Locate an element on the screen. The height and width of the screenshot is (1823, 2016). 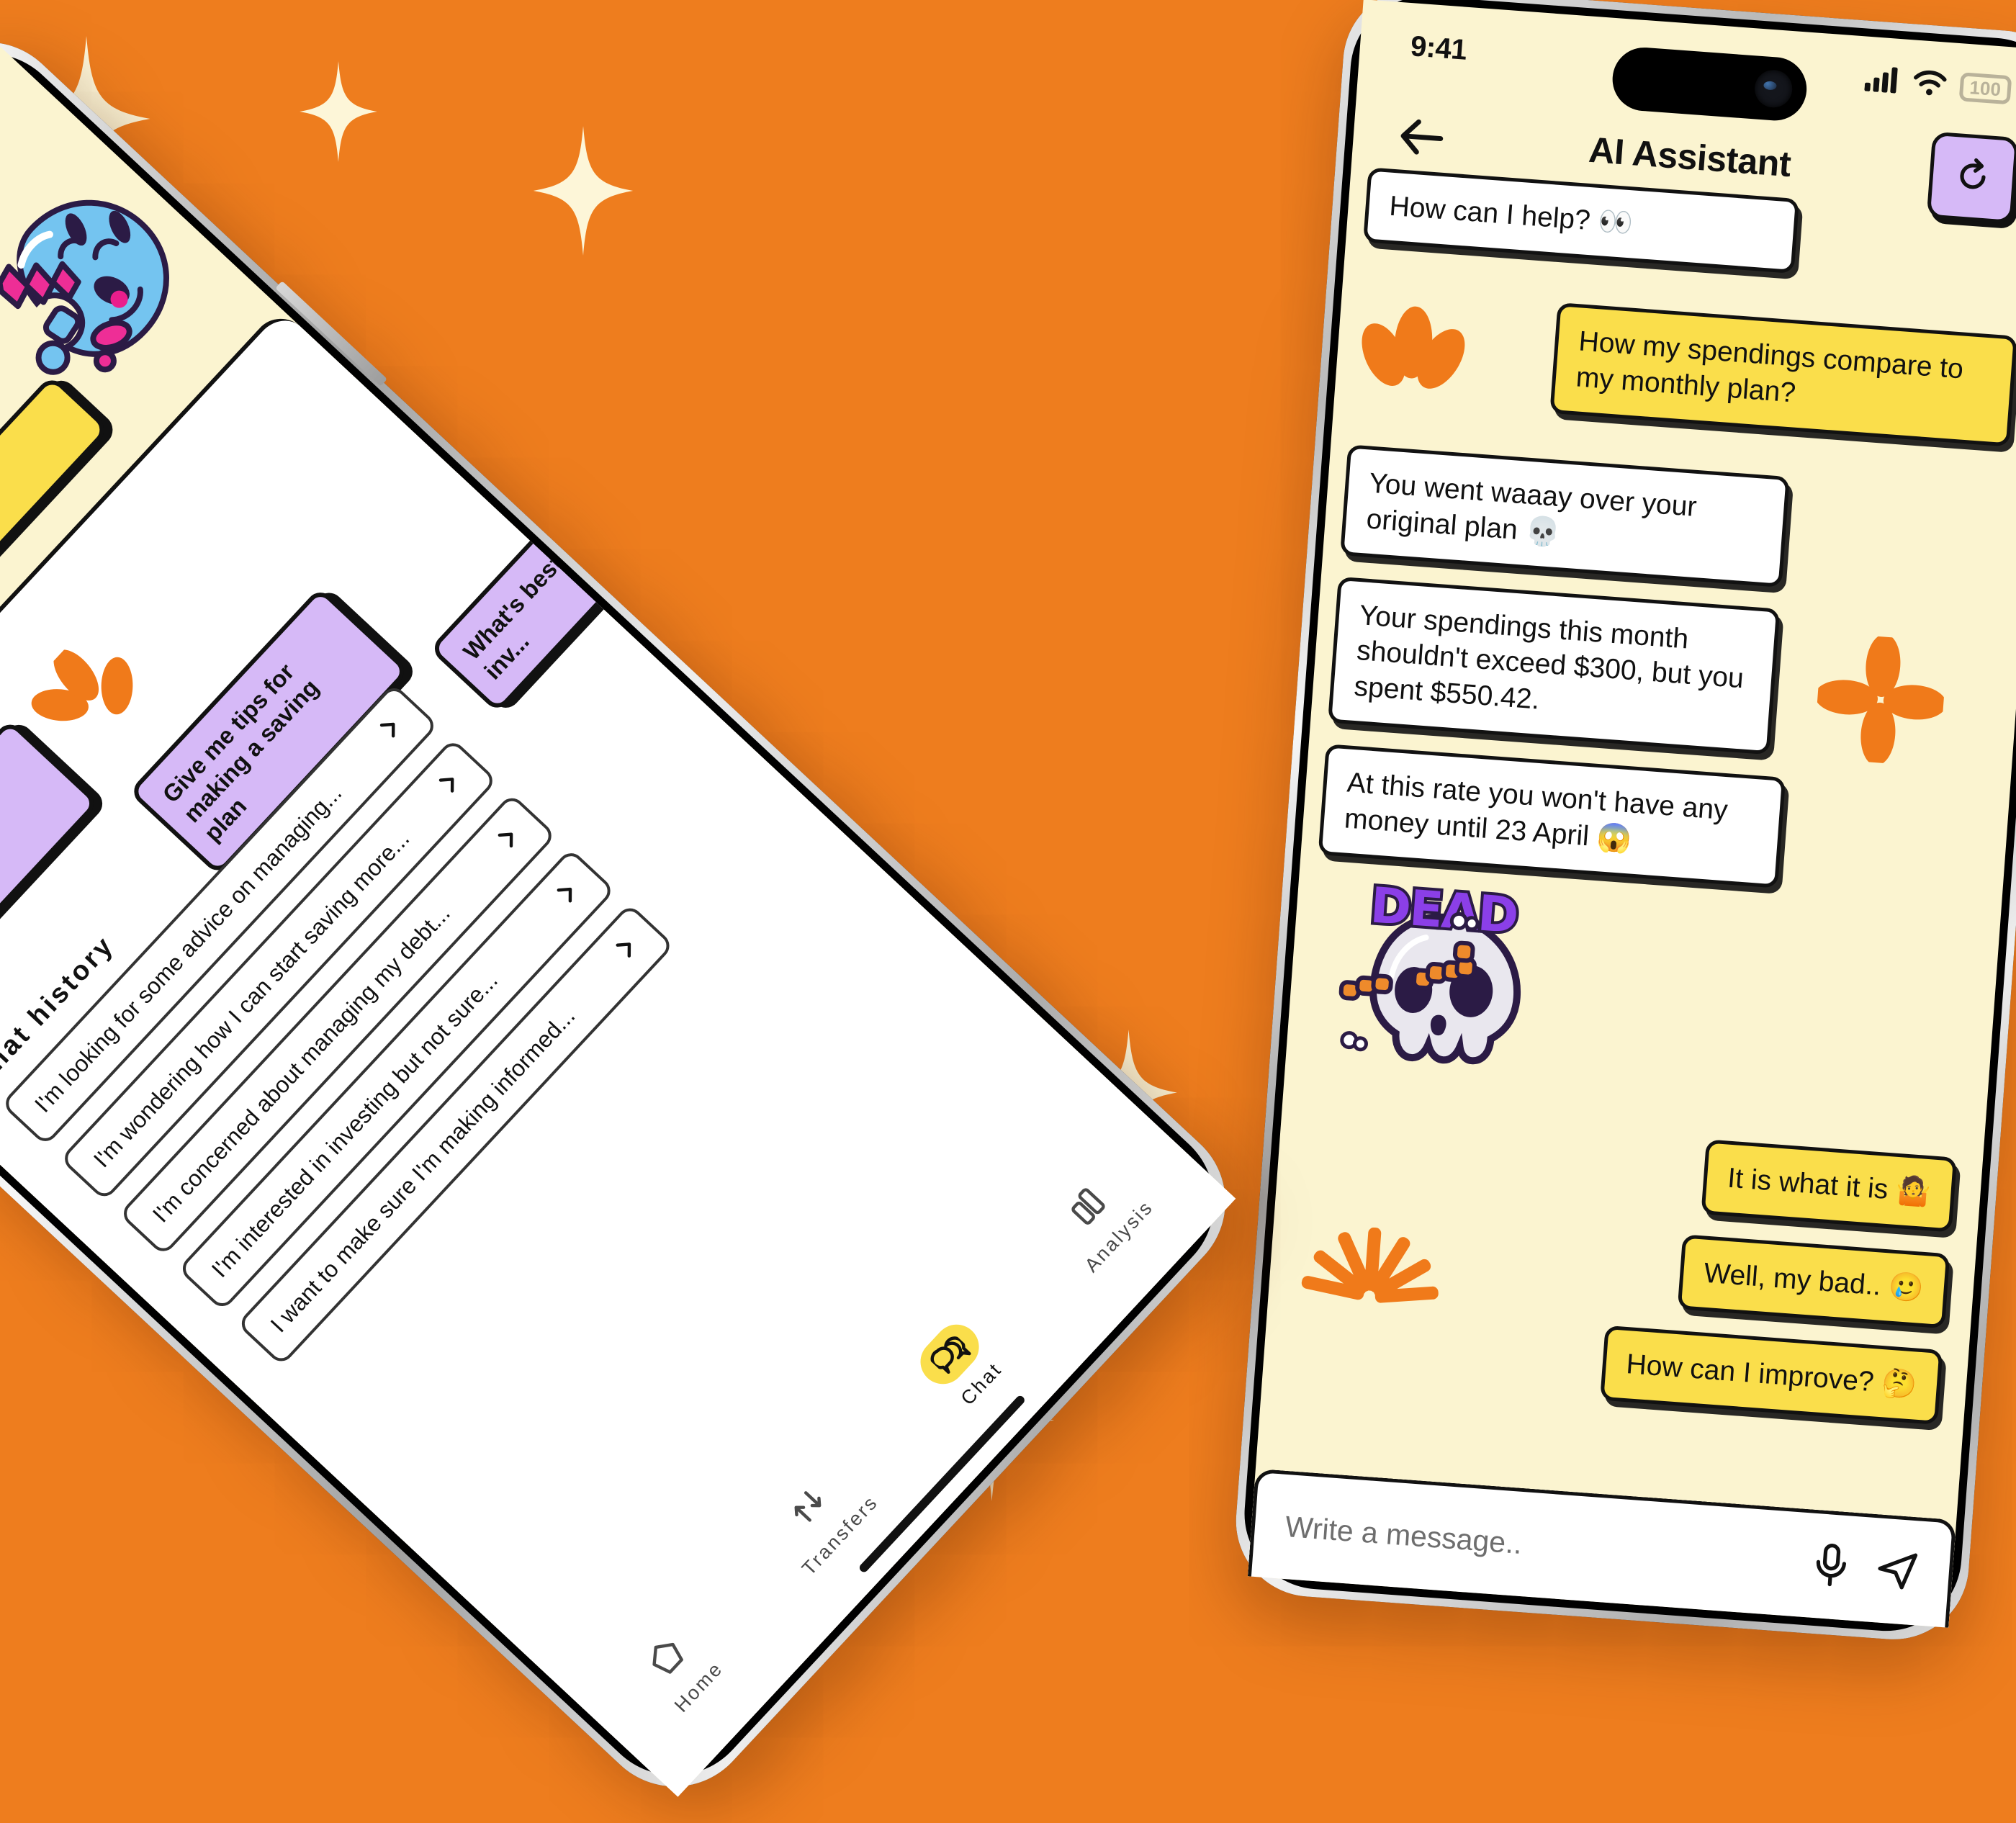
chat-bubble-text: You went waaay over your original plan 💀 is located at coordinates (1531, 508).